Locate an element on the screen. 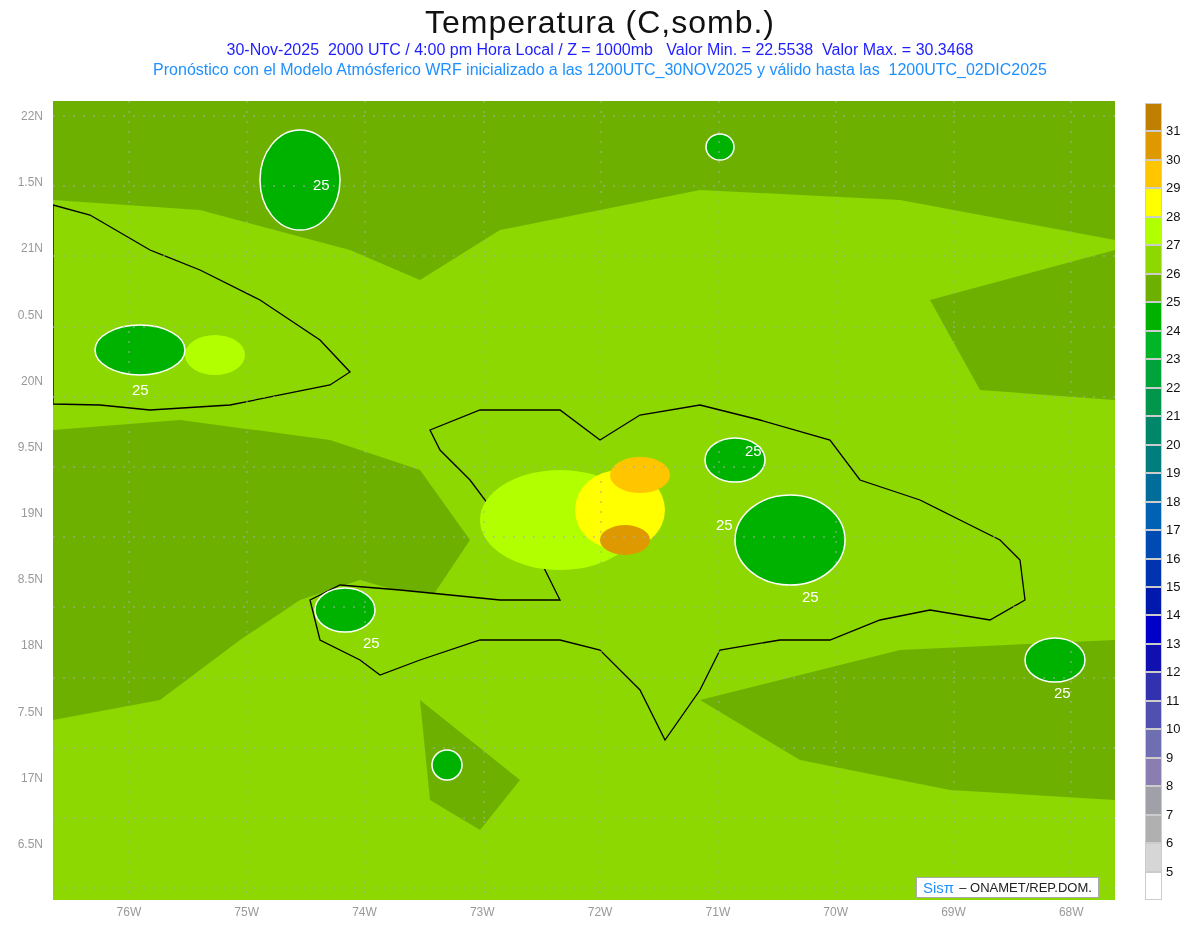 Image resolution: width=1200 pixels, height=927 pixels. legend-label: 29 is located at coordinates (1173, 188).